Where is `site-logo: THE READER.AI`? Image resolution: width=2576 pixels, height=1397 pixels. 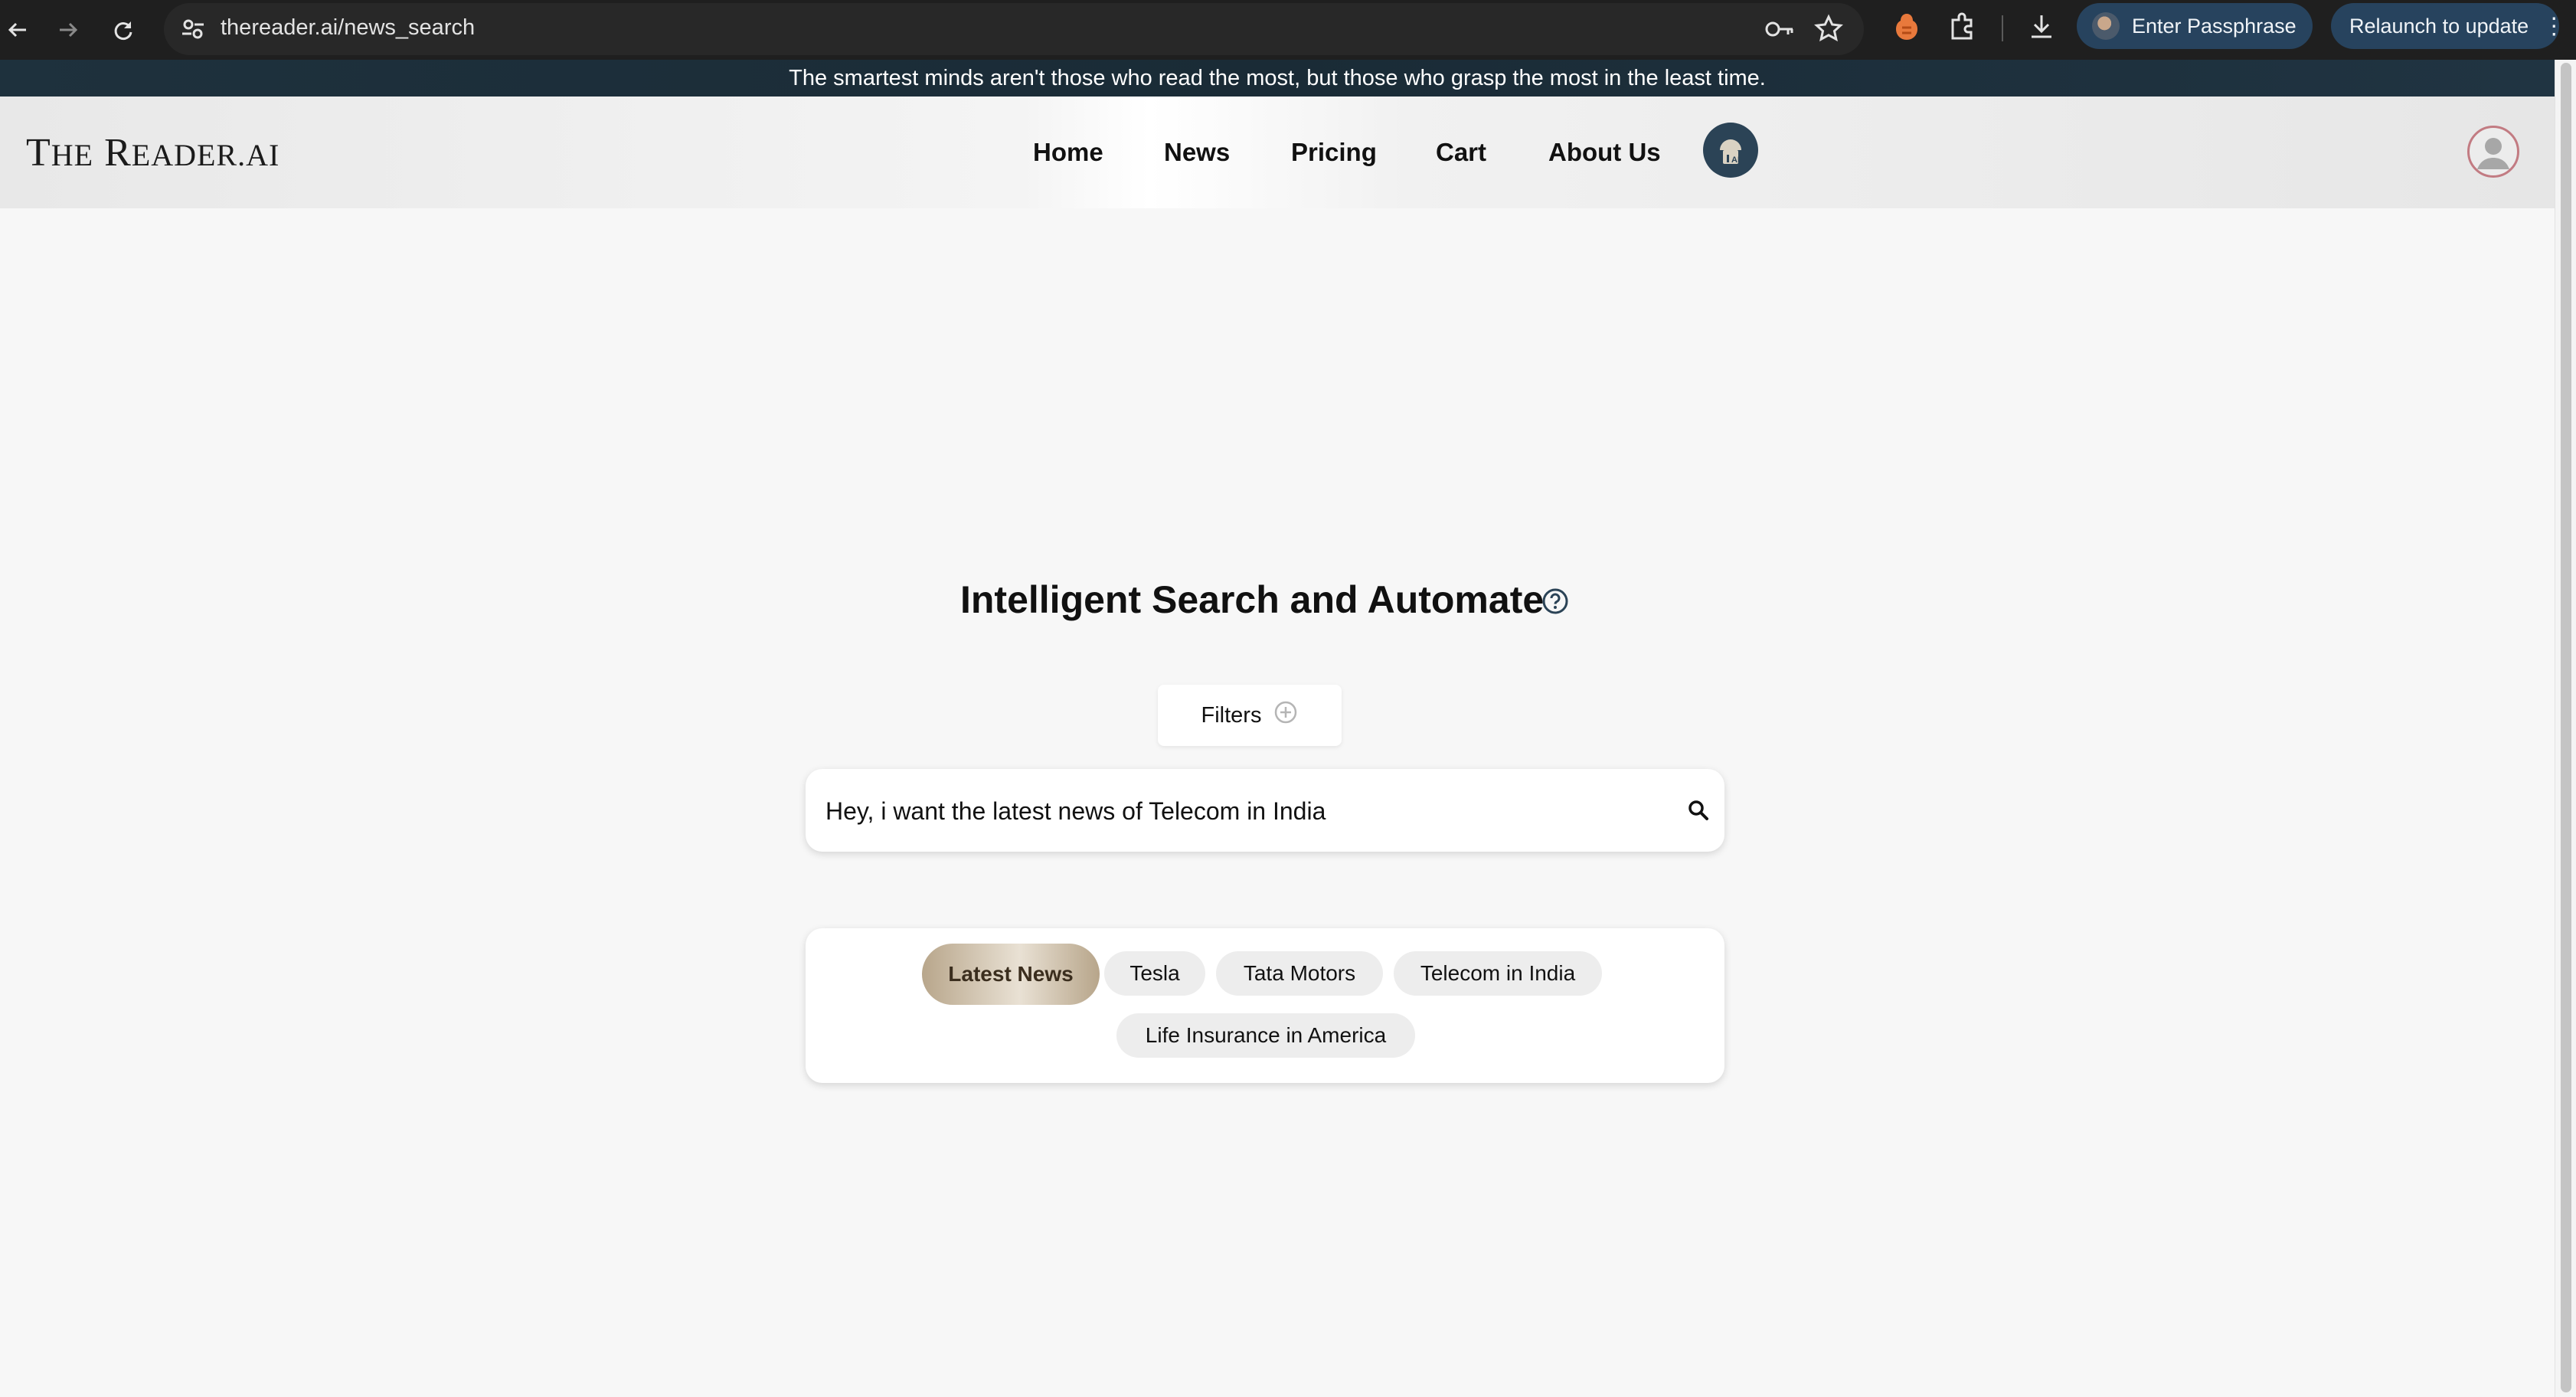
site-logo: THE READER.AI is located at coordinates (153, 152).